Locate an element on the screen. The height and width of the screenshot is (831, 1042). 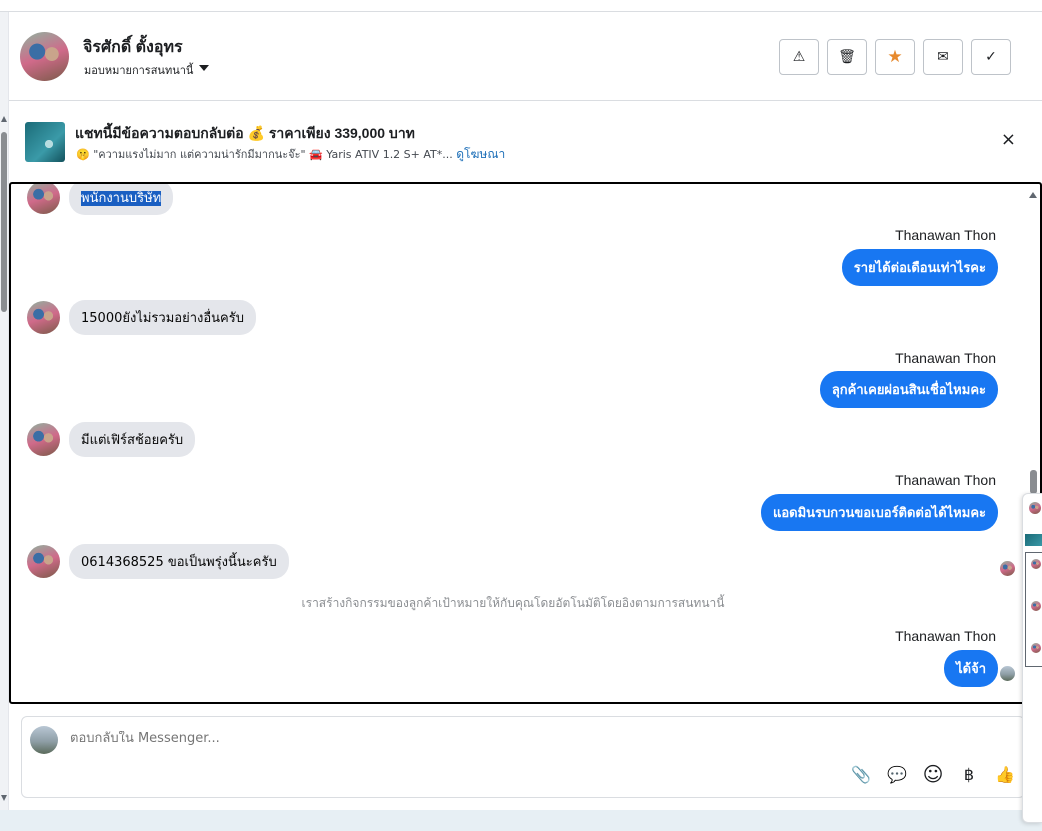
envelope-icon: ✉ is located at coordinates (943, 57).